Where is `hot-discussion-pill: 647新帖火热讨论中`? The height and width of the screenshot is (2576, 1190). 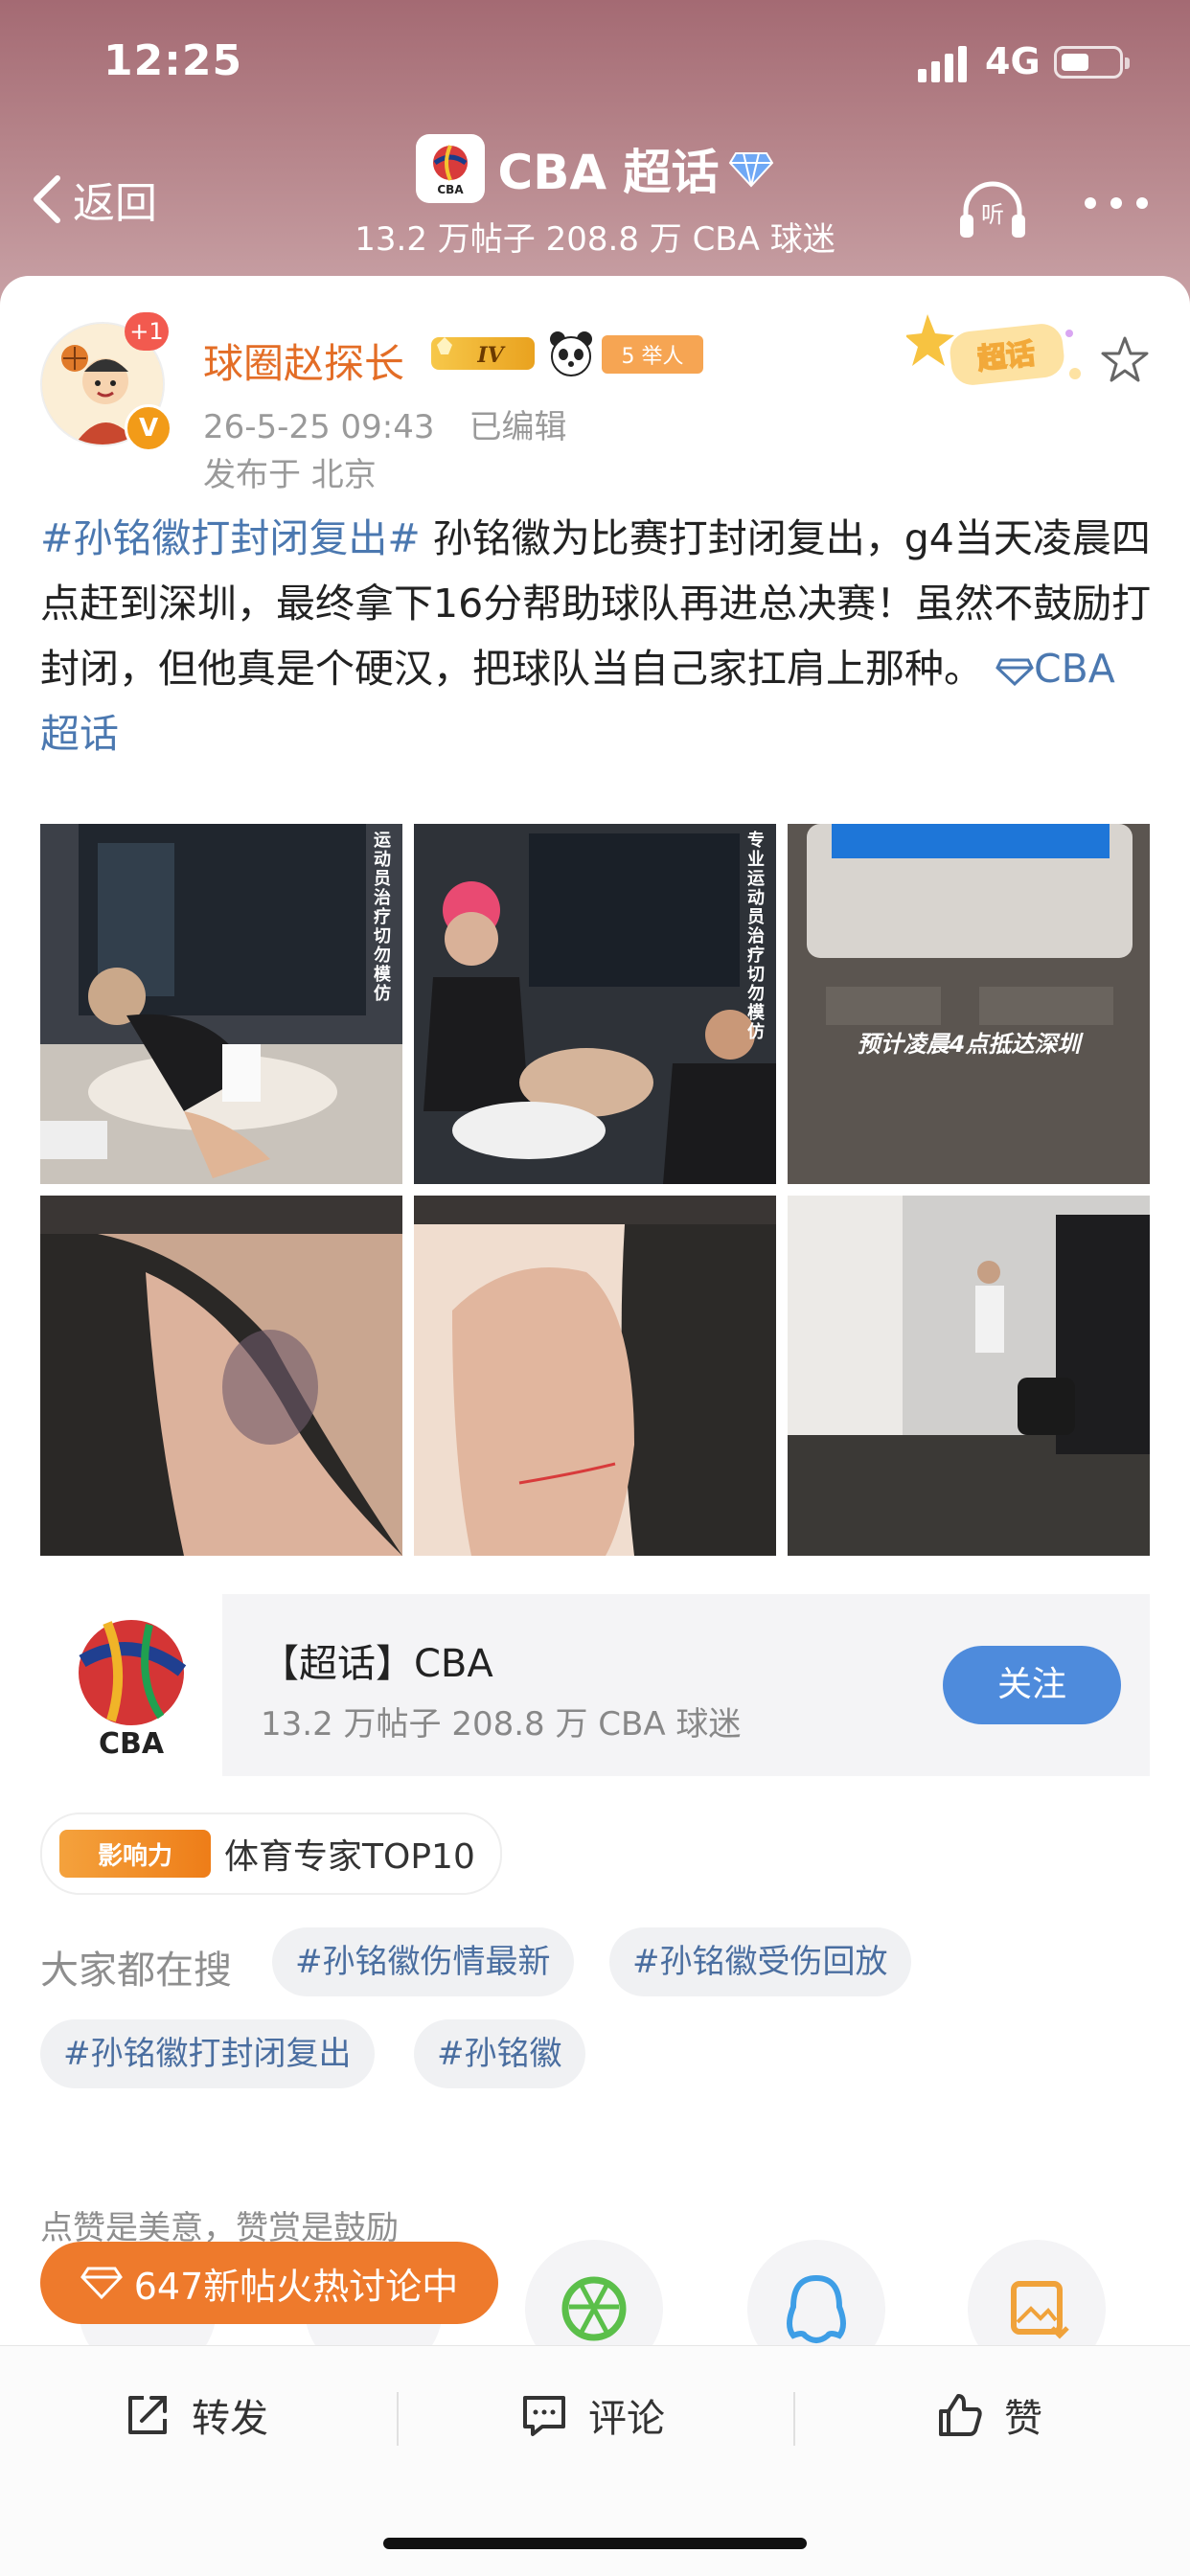 hot-discussion-pill: 647新帖火热讨论中 is located at coordinates (269, 2283).